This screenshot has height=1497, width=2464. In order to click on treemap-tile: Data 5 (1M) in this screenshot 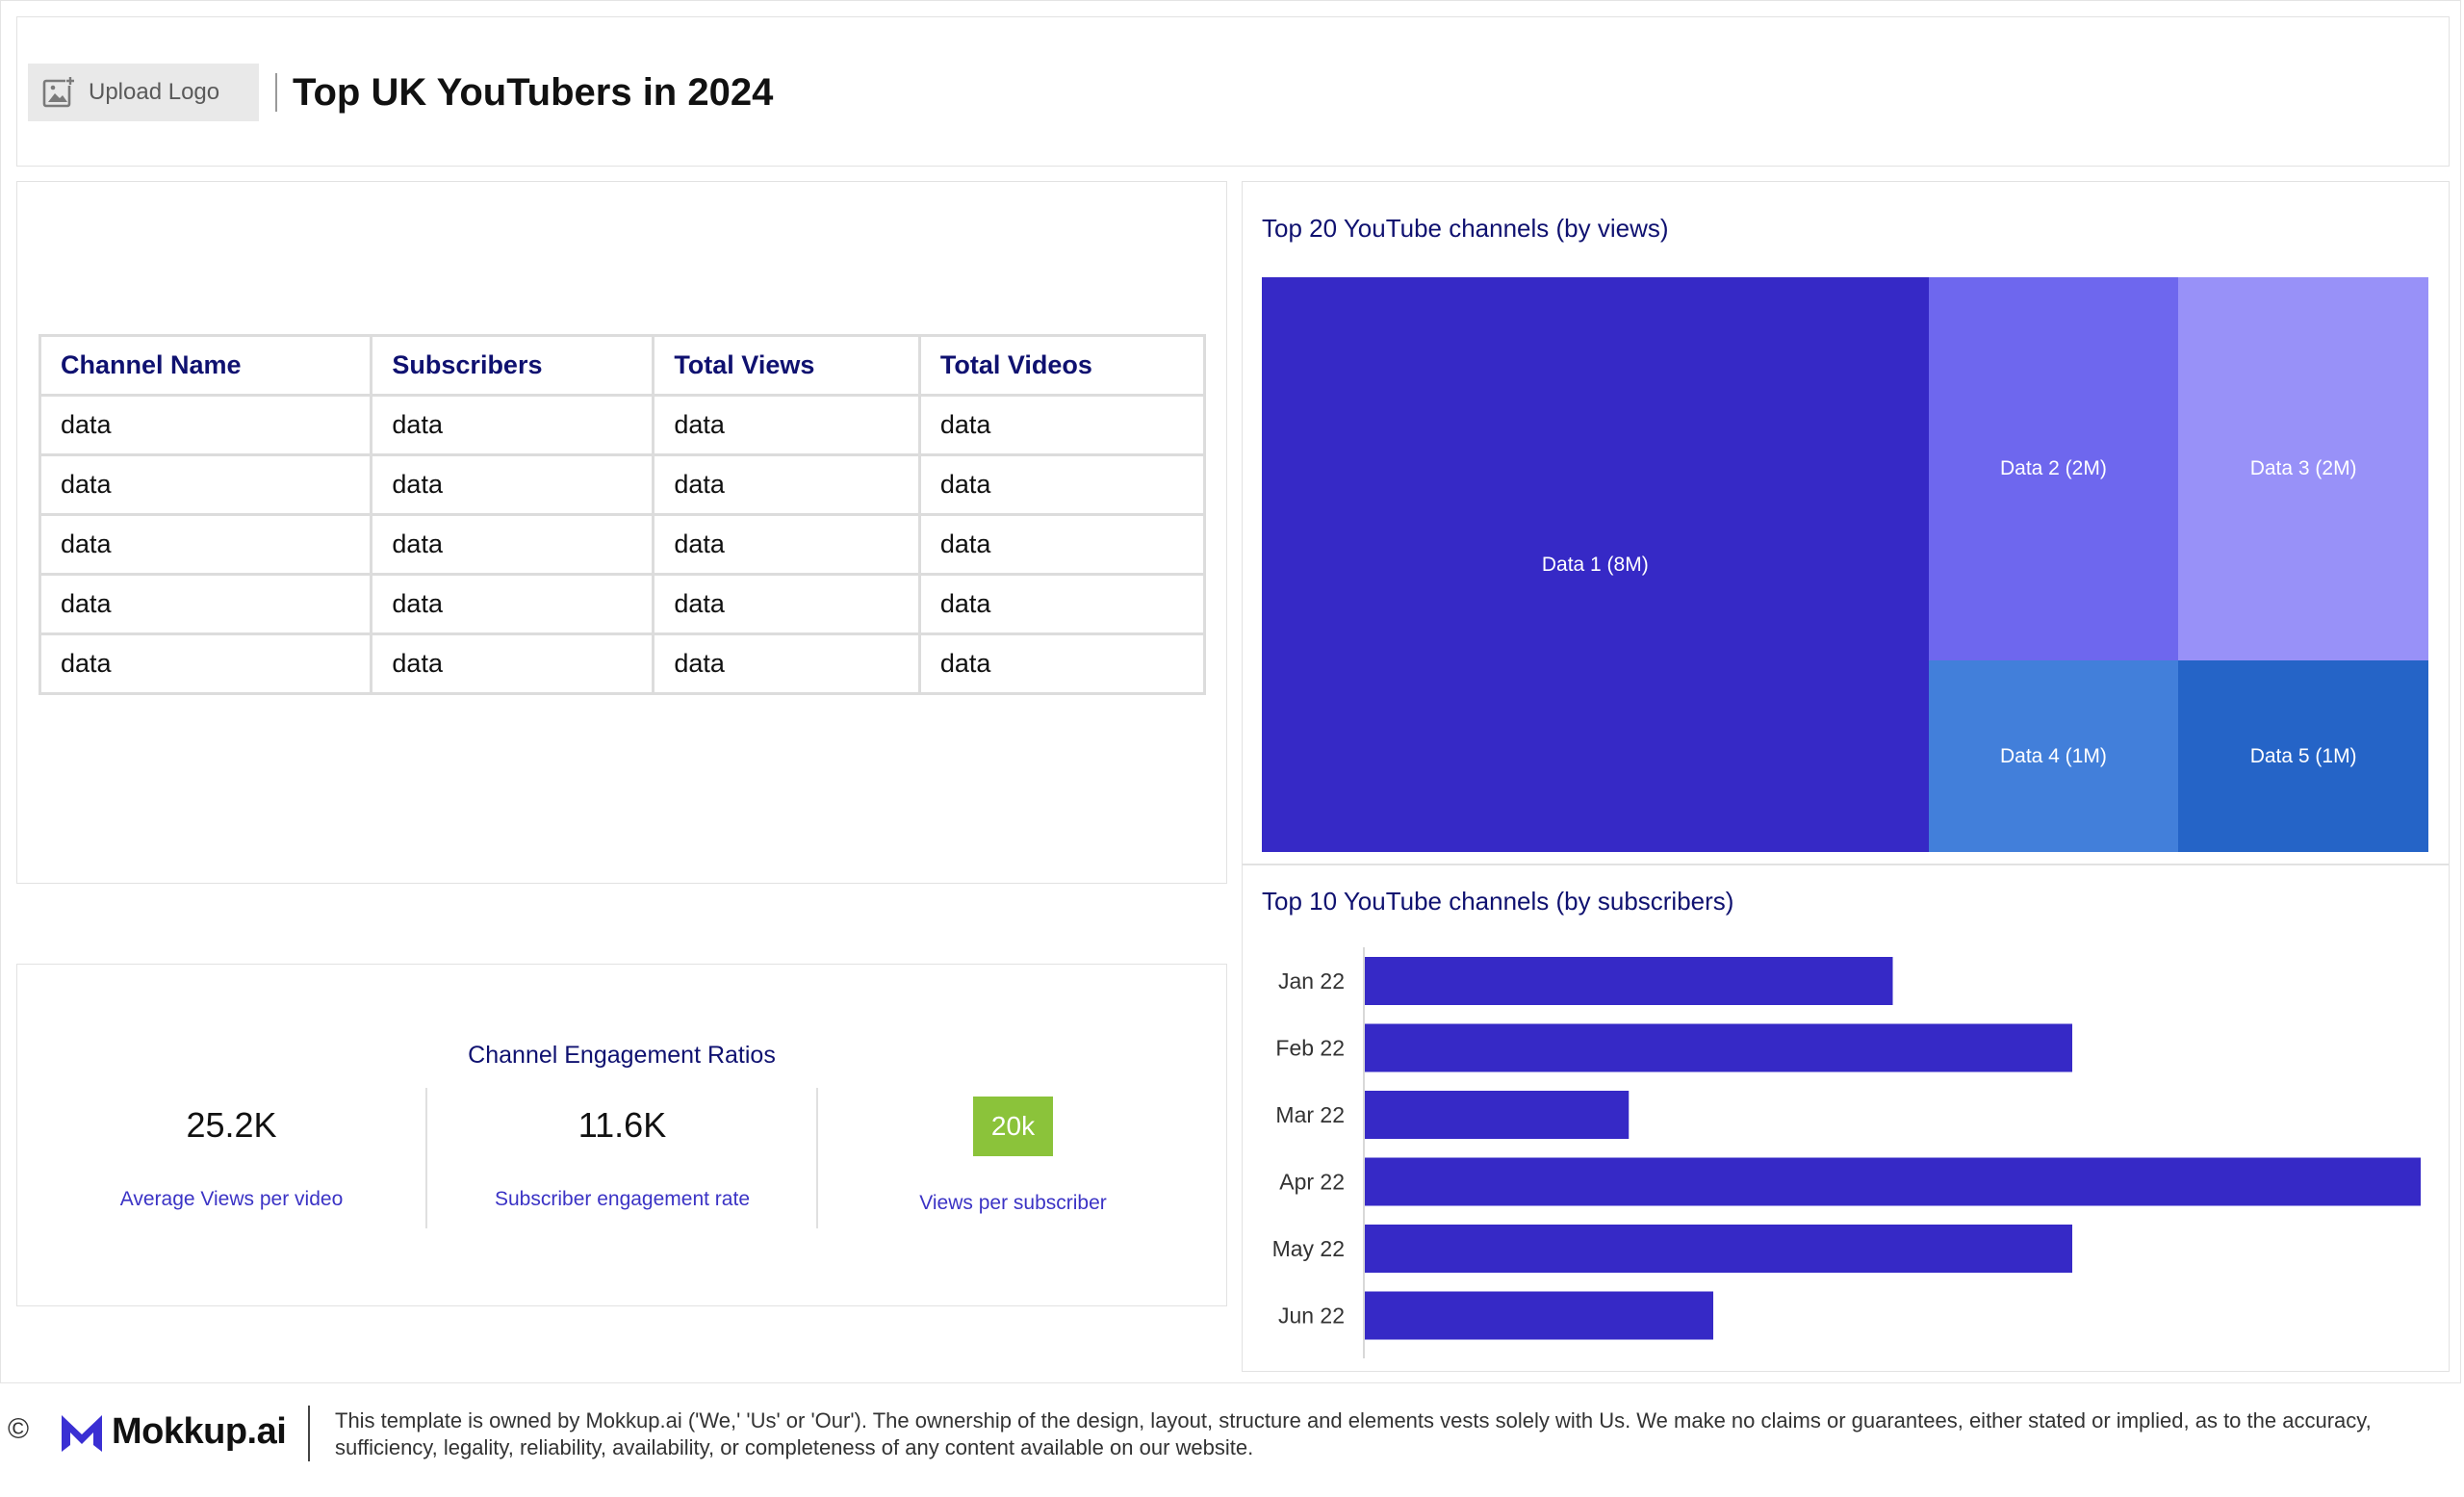, I will do `click(2303, 756)`.